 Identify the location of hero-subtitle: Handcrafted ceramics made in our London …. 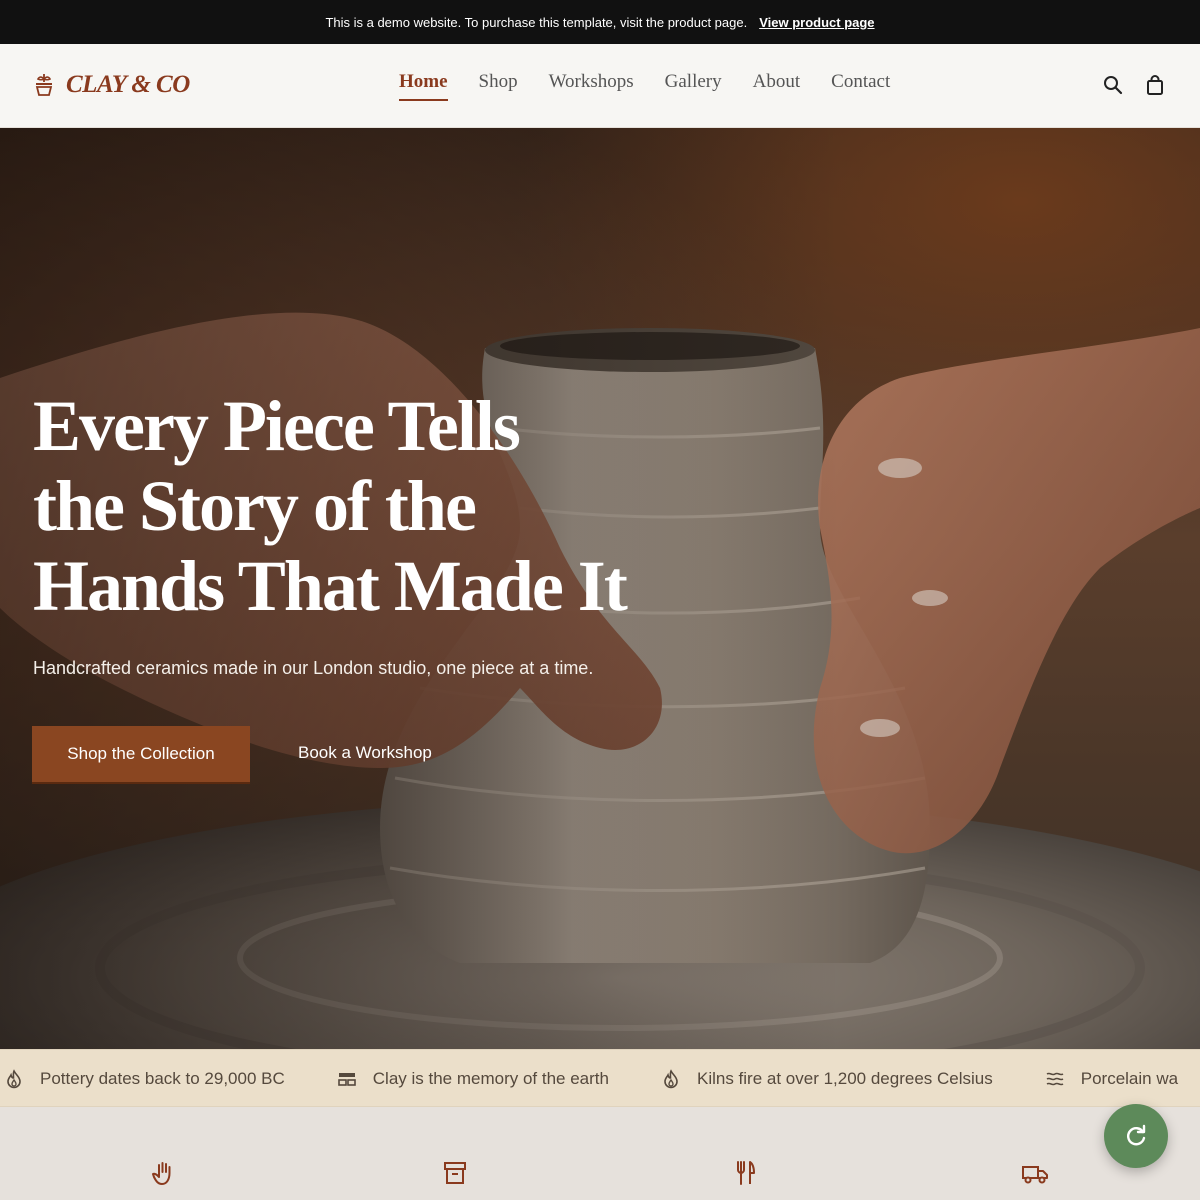
(313, 668).